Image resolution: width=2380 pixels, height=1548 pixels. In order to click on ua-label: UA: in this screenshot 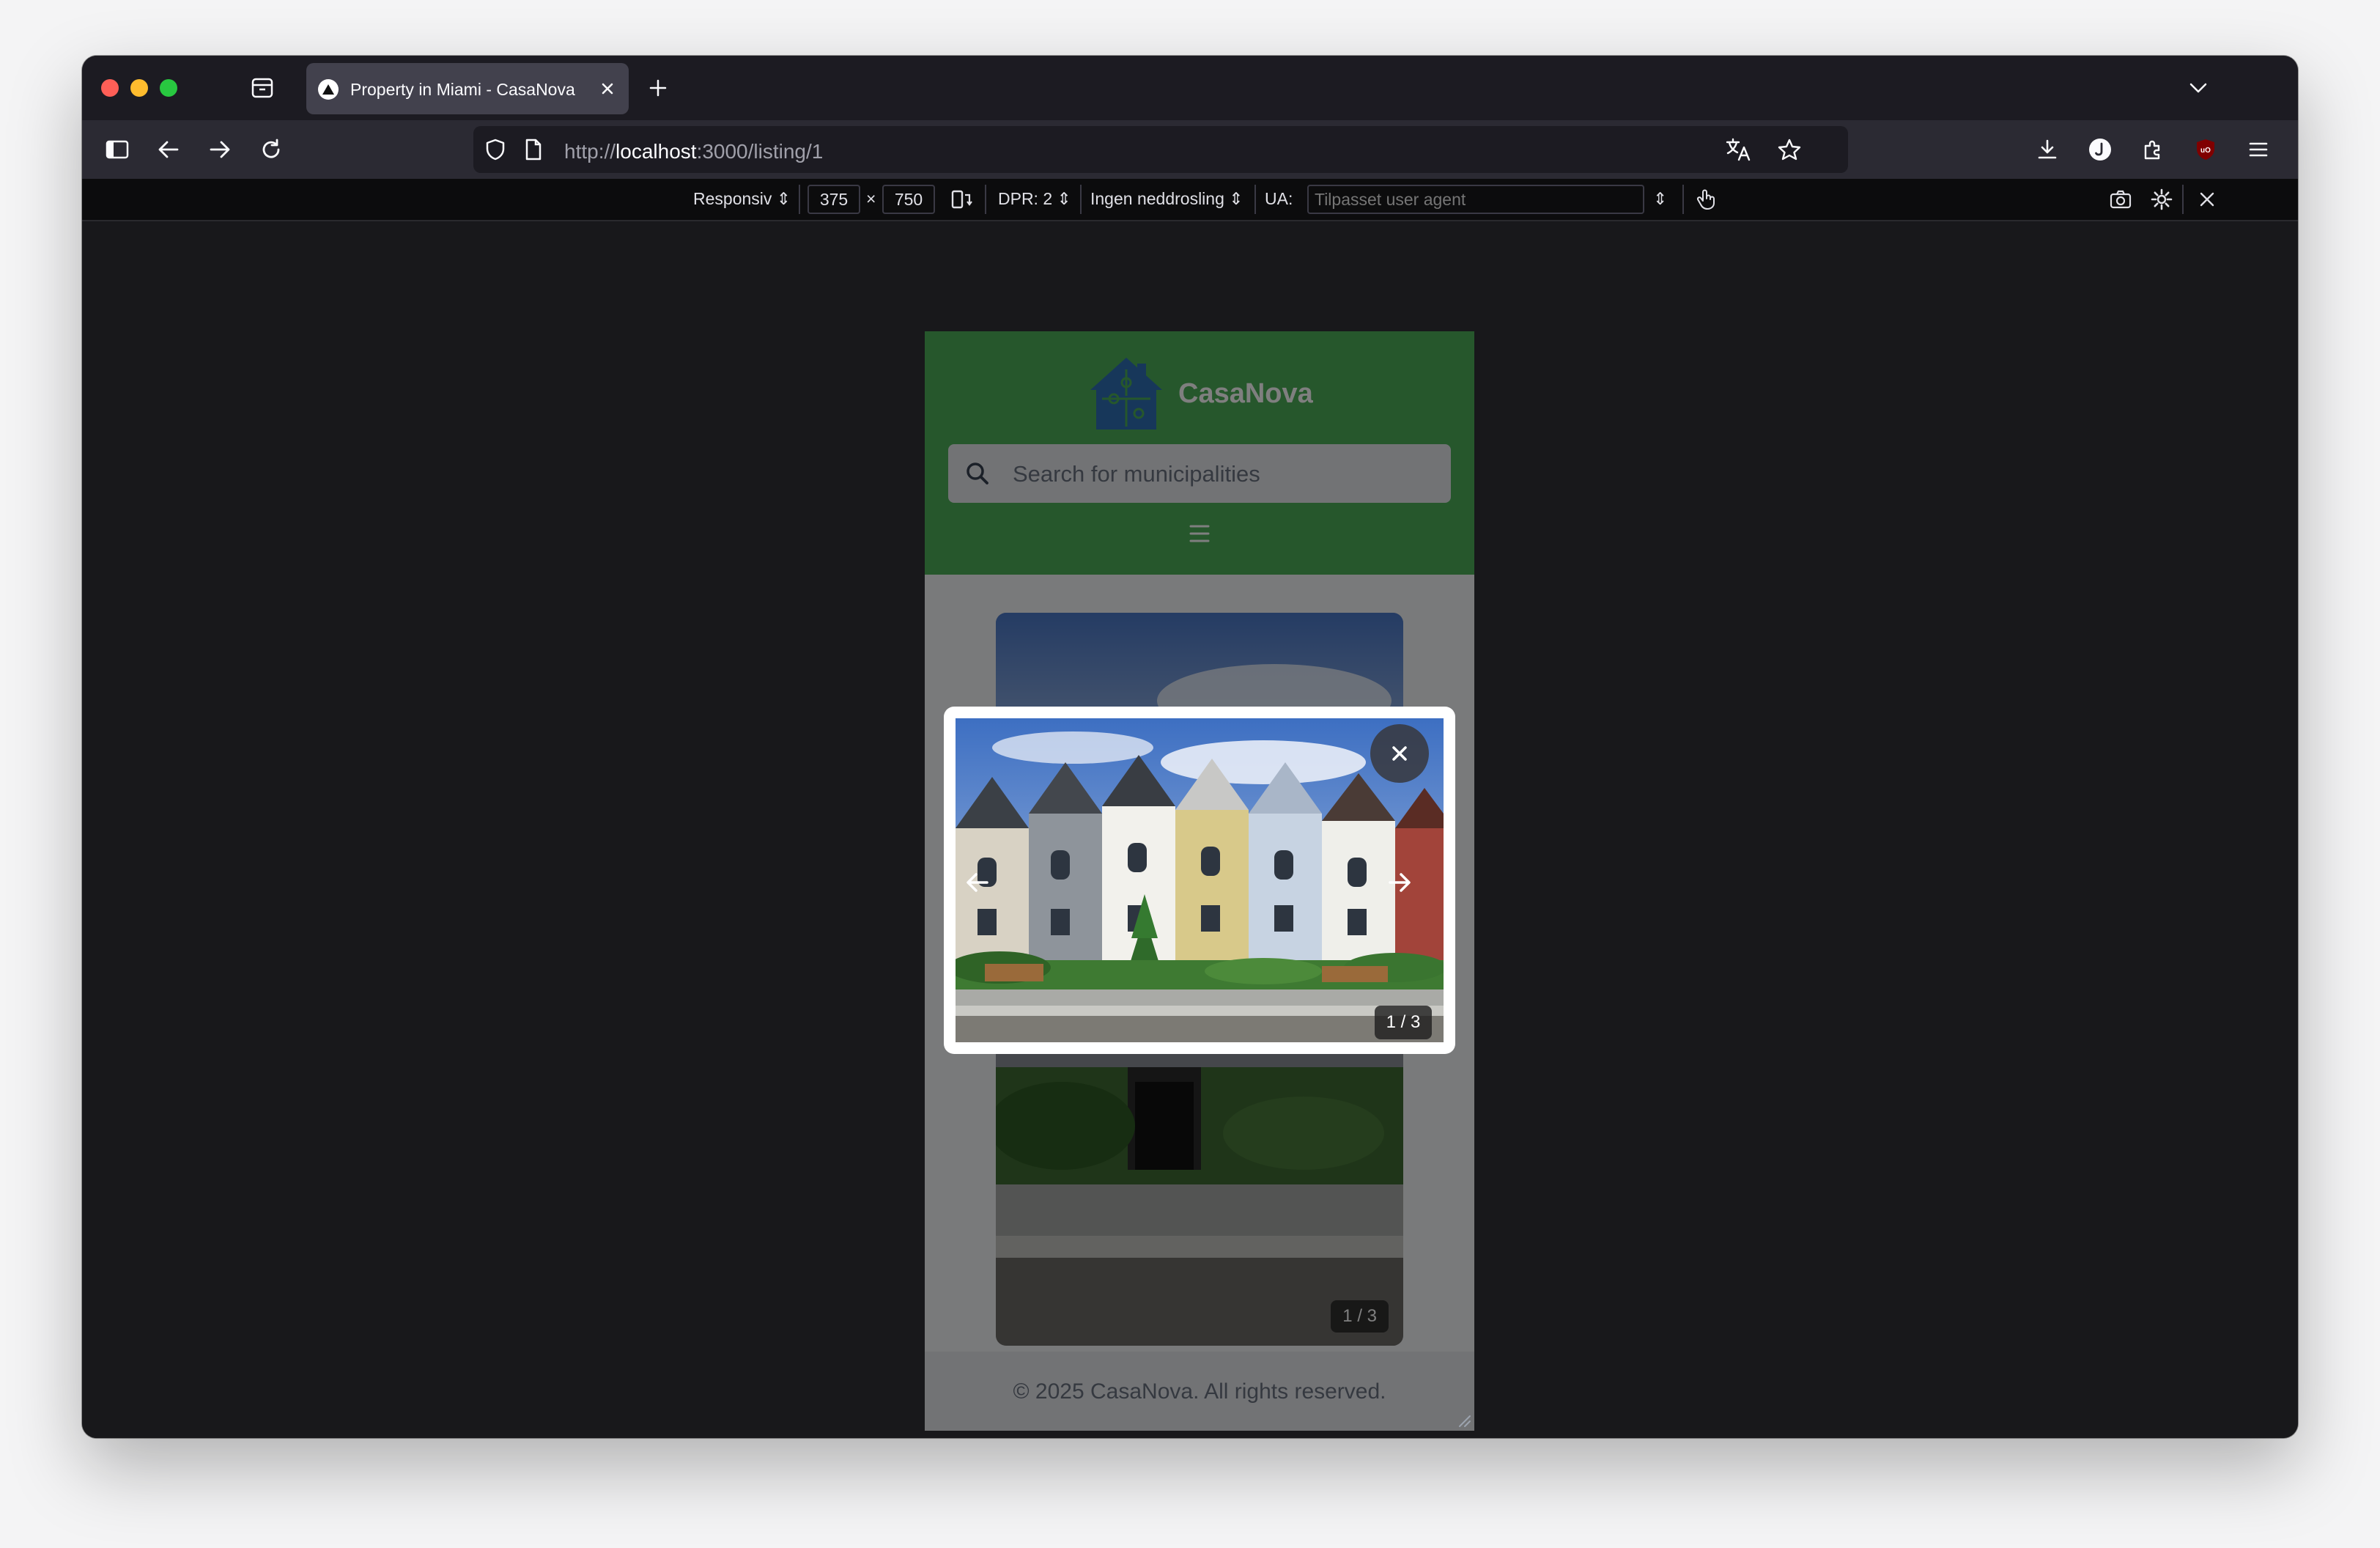, I will do `click(1279, 198)`.